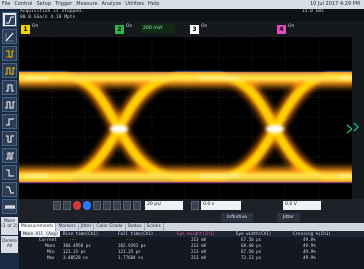  I want to click on trigger-level-icon, so click(358, 118).